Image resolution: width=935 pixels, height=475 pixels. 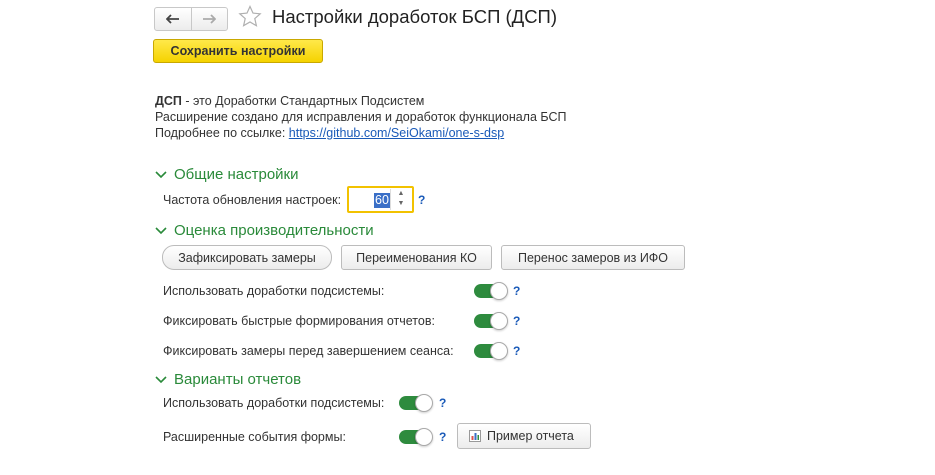 I want to click on forward-button, so click(x=209, y=19).